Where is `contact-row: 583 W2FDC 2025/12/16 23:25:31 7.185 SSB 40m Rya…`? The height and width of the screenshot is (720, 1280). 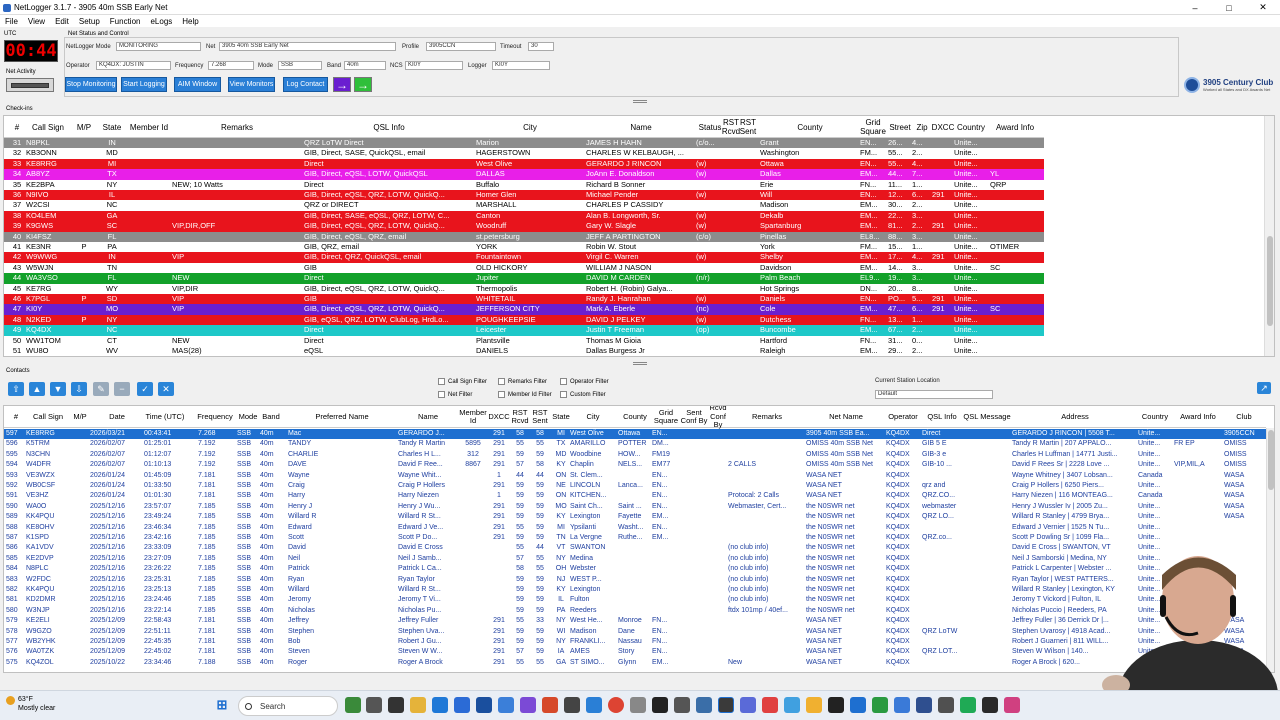
contact-row: 583 W2FDC 2025/12/16 23:25:31 7.185 SSB 40m Rya… is located at coordinates (635, 580).